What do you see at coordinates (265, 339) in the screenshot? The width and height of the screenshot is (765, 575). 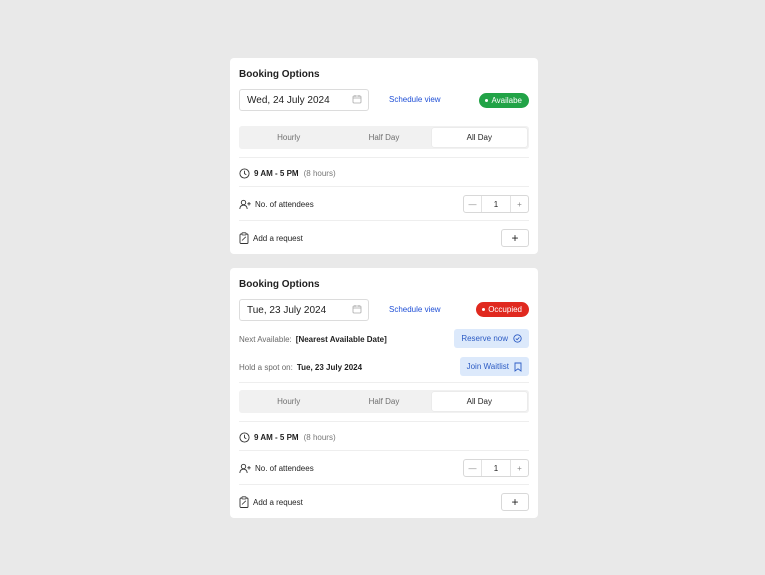 I see `next-available-label: Next Available:` at bounding box center [265, 339].